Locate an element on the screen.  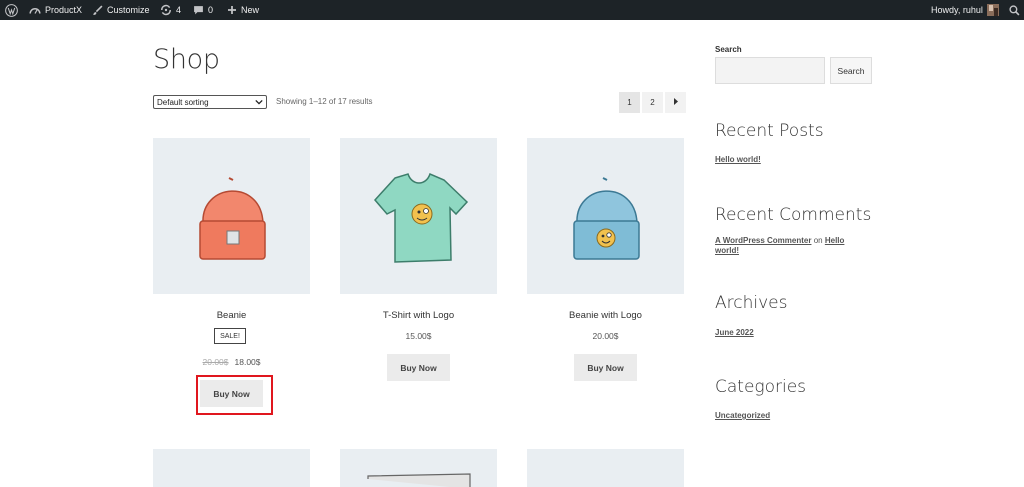
product-name: T-Shirt with Logo is located at coordinates (418, 315).